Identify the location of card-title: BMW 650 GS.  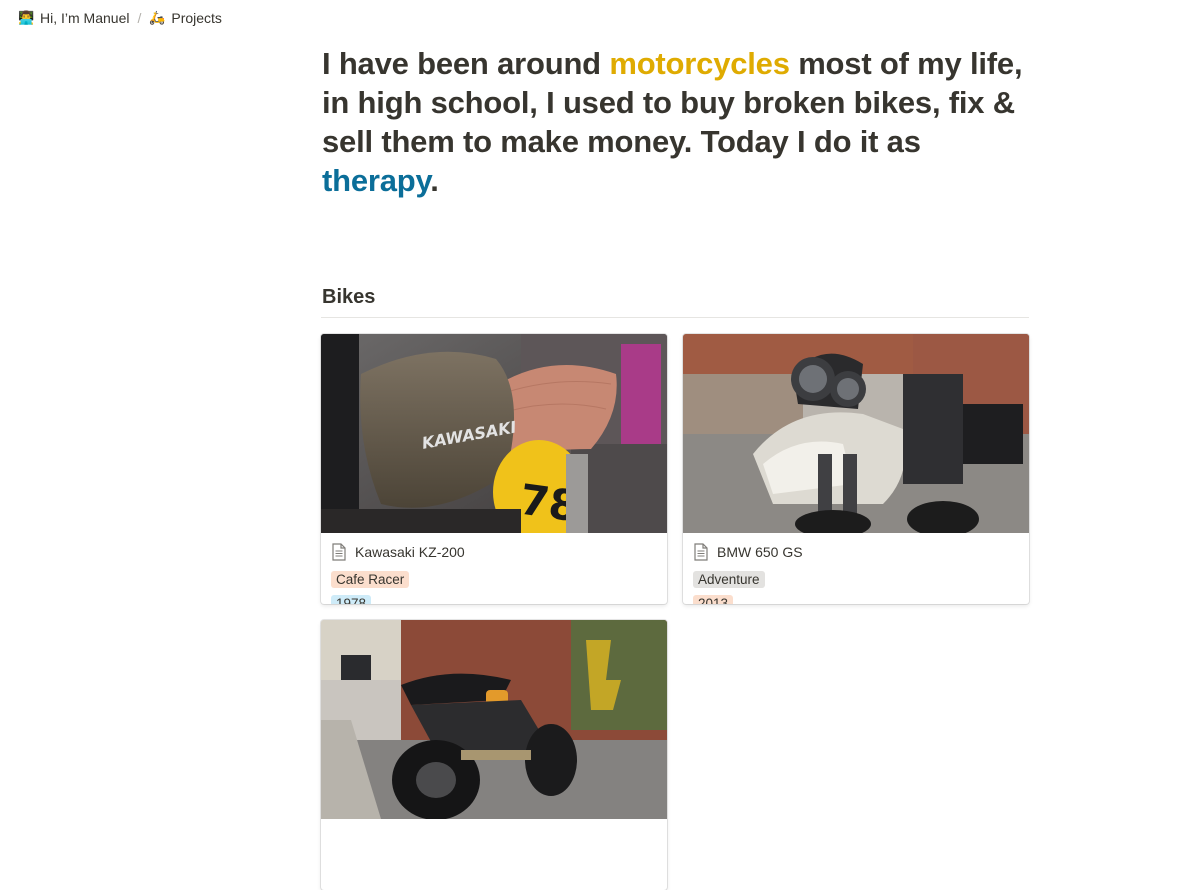
(760, 552).